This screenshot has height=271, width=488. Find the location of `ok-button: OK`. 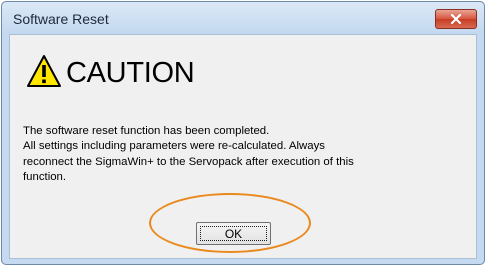

ok-button: OK is located at coordinates (233, 233).